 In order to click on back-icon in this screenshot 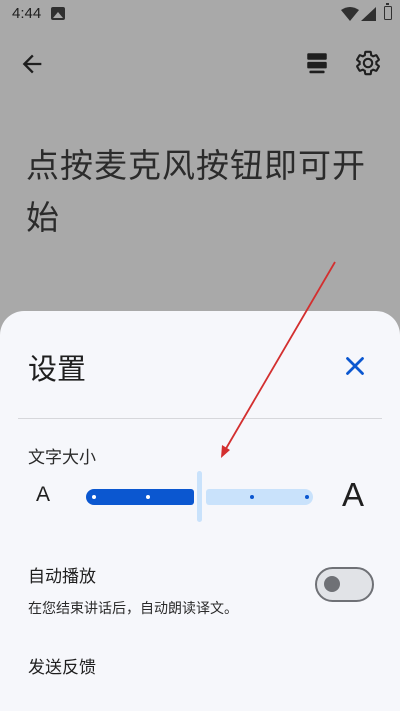, I will do `click(32, 64)`.